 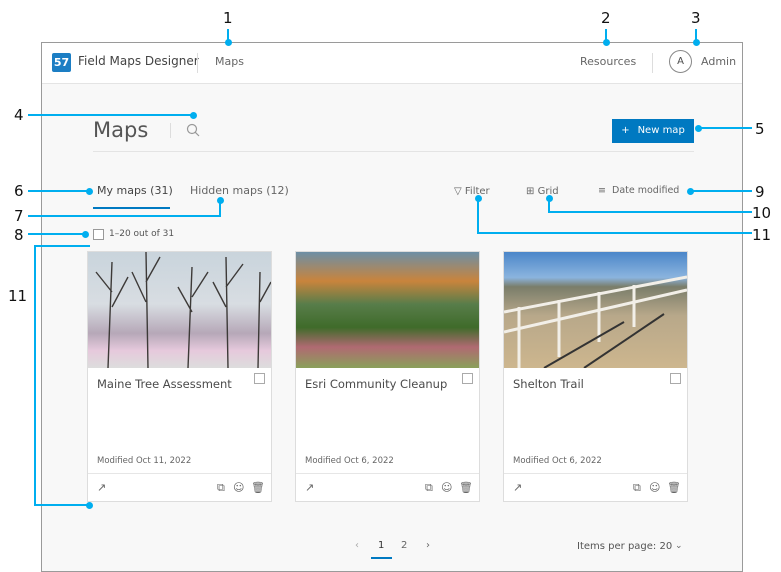 I want to click on modified-date: Modified Oct 6, 2022, so click(x=557, y=461).